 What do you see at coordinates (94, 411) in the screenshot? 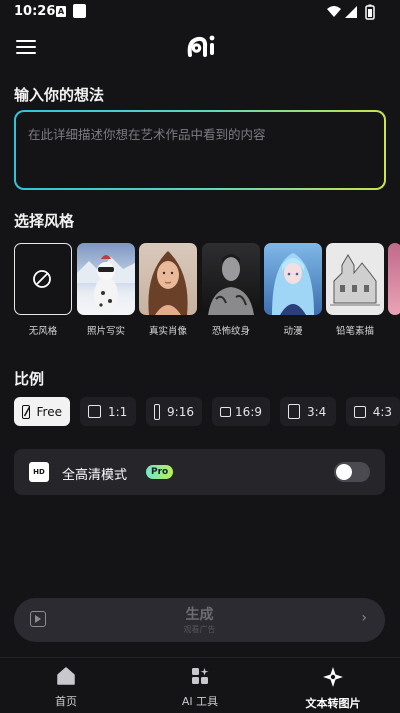
I see `square-ratio-icon` at bounding box center [94, 411].